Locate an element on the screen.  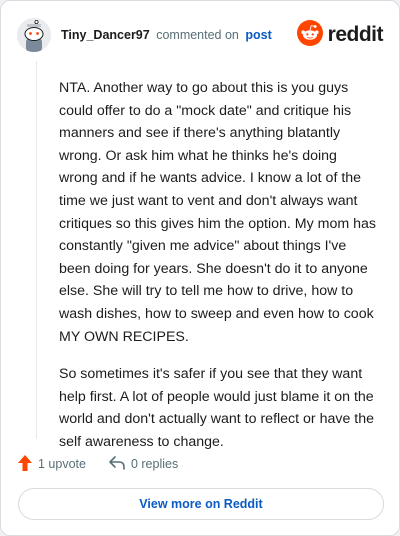
comment-meta: Tiny_Dancer97 commented on post is located at coordinates (166, 35).